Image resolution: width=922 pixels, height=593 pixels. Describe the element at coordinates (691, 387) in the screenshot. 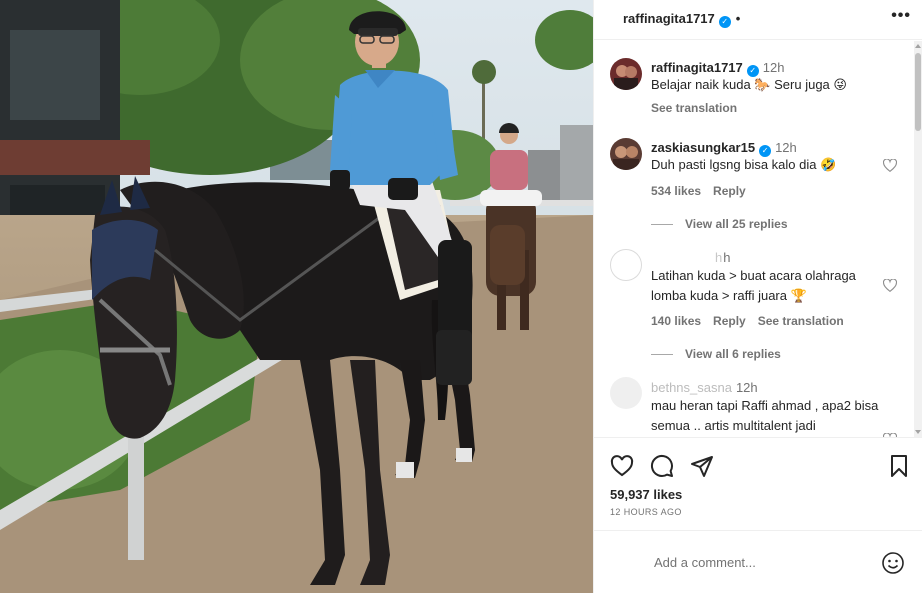

I see `comment-username: bethns_sasna` at that location.